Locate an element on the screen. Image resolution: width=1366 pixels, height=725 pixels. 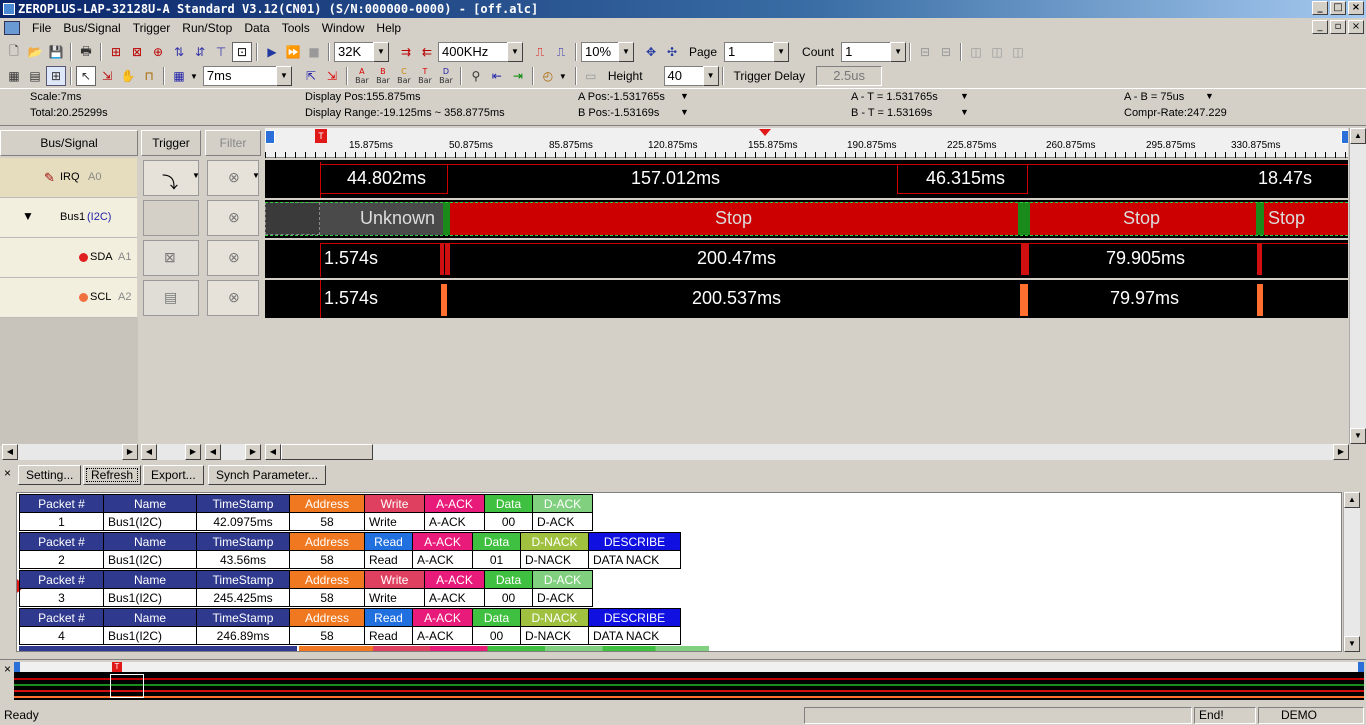
table-view-icon: ▤ is located at coordinates (35, 76).